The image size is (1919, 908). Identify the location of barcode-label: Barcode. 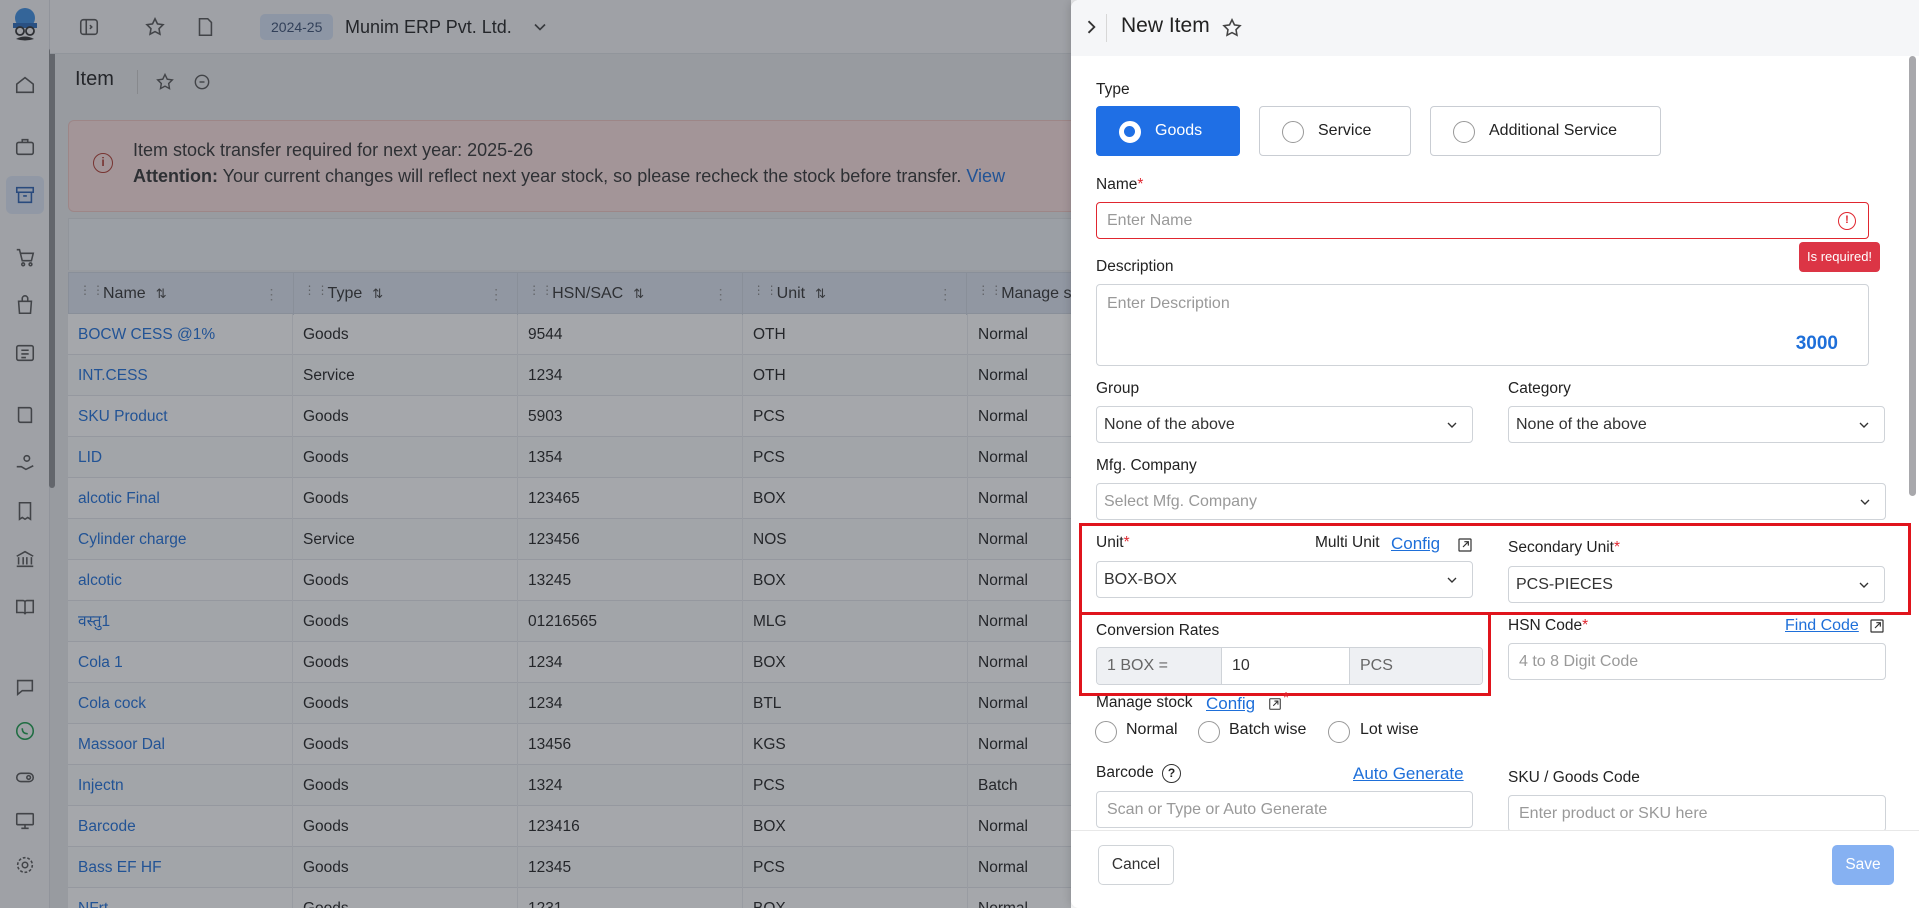
(1125, 772).